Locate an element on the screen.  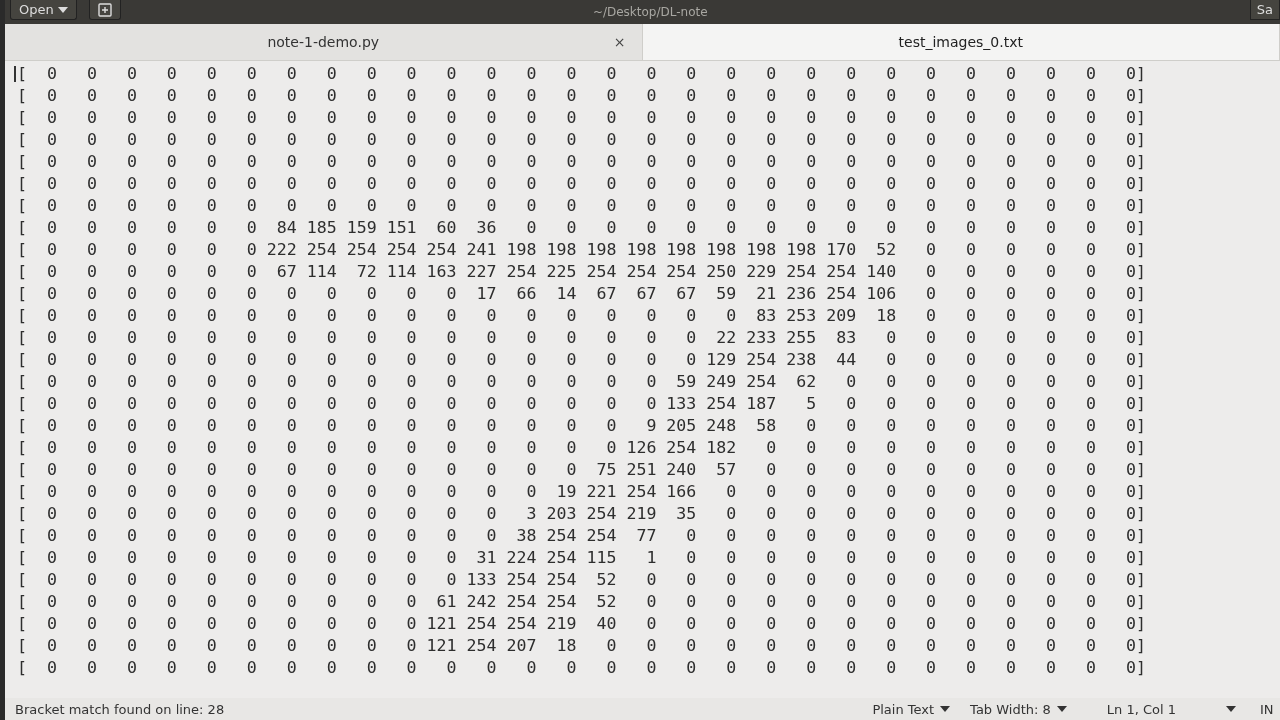
text-line: [ 0 0 0 0 0 0 222 254 254 254 254 241 198 198 198 198 198 198 198 198 170 52 0 0 0 0 0 0] is located at coordinates (581, 250).